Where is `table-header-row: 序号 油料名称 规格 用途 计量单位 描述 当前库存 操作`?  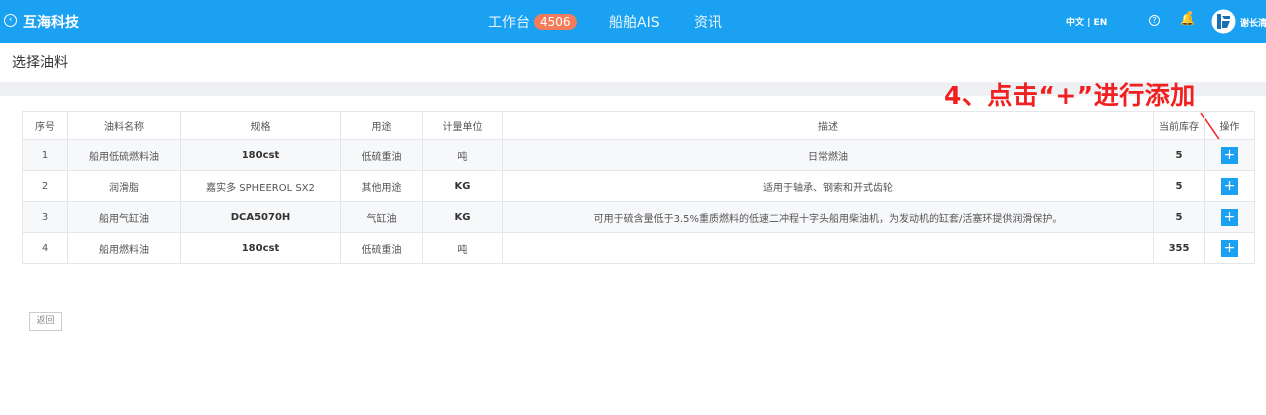 table-header-row: 序号 油料名称 规格 用途 计量单位 描述 当前库存 操作 is located at coordinates (638, 125).